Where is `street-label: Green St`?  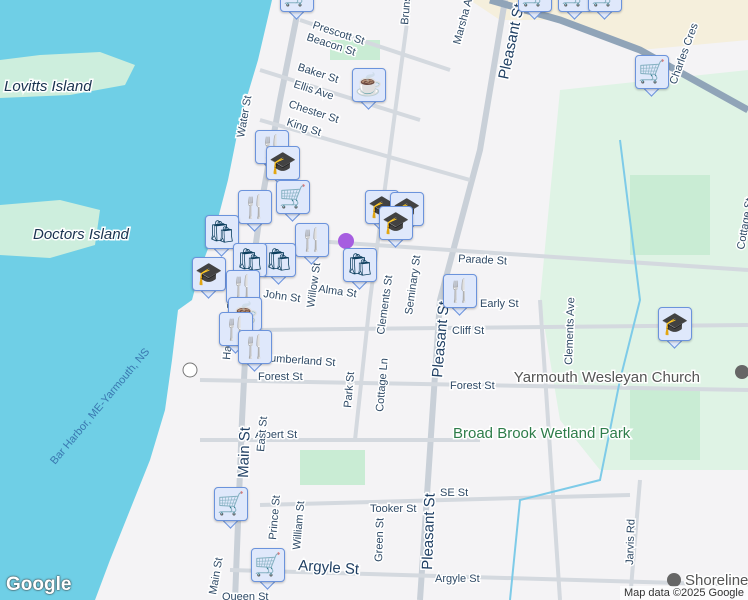
street-label: Green St is located at coordinates (380, 540).